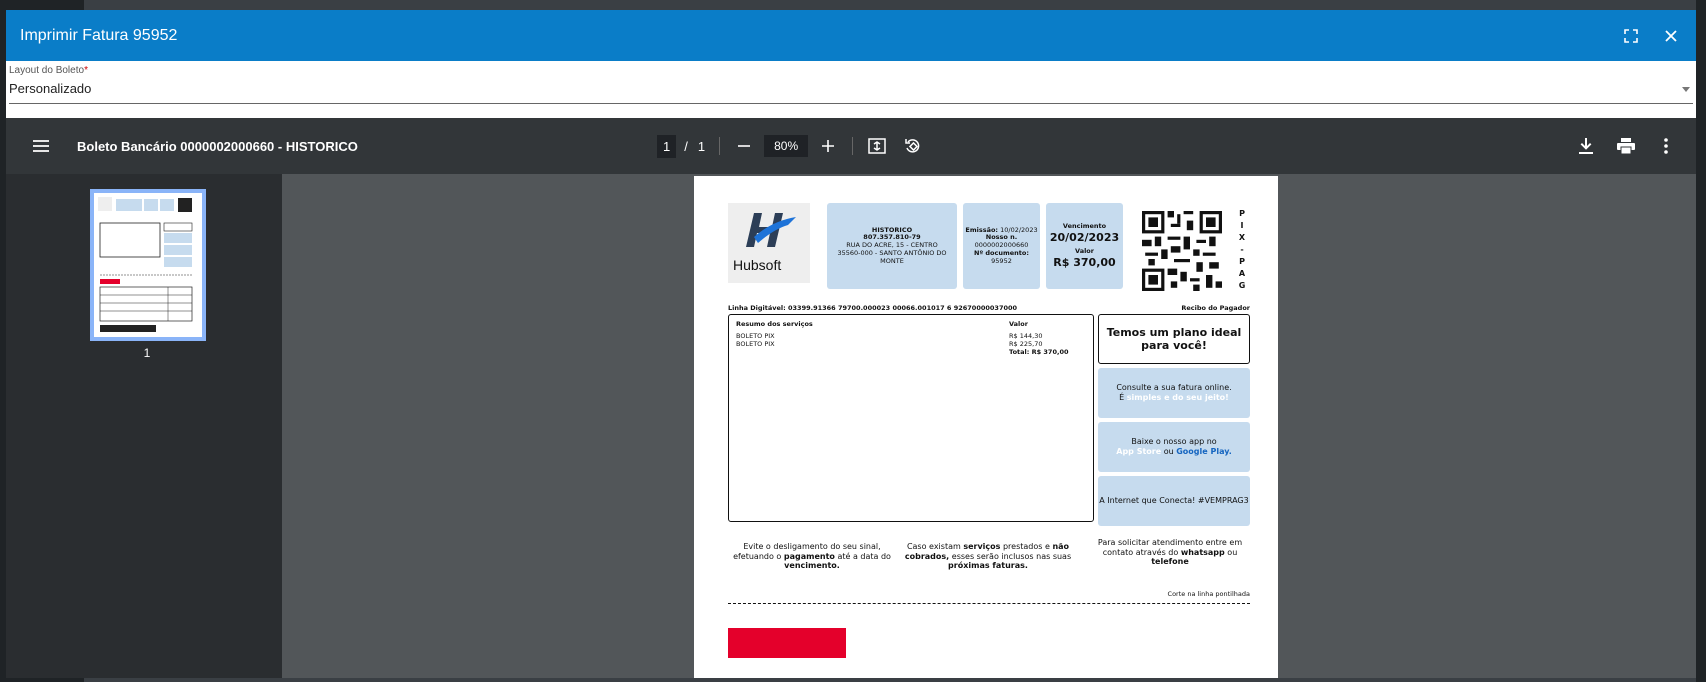 The width and height of the screenshot is (1706, 682). Describe the element at coordinates (1001, 252) in the screenshot. I see `ndoc-label: Nº documento:` at that location.